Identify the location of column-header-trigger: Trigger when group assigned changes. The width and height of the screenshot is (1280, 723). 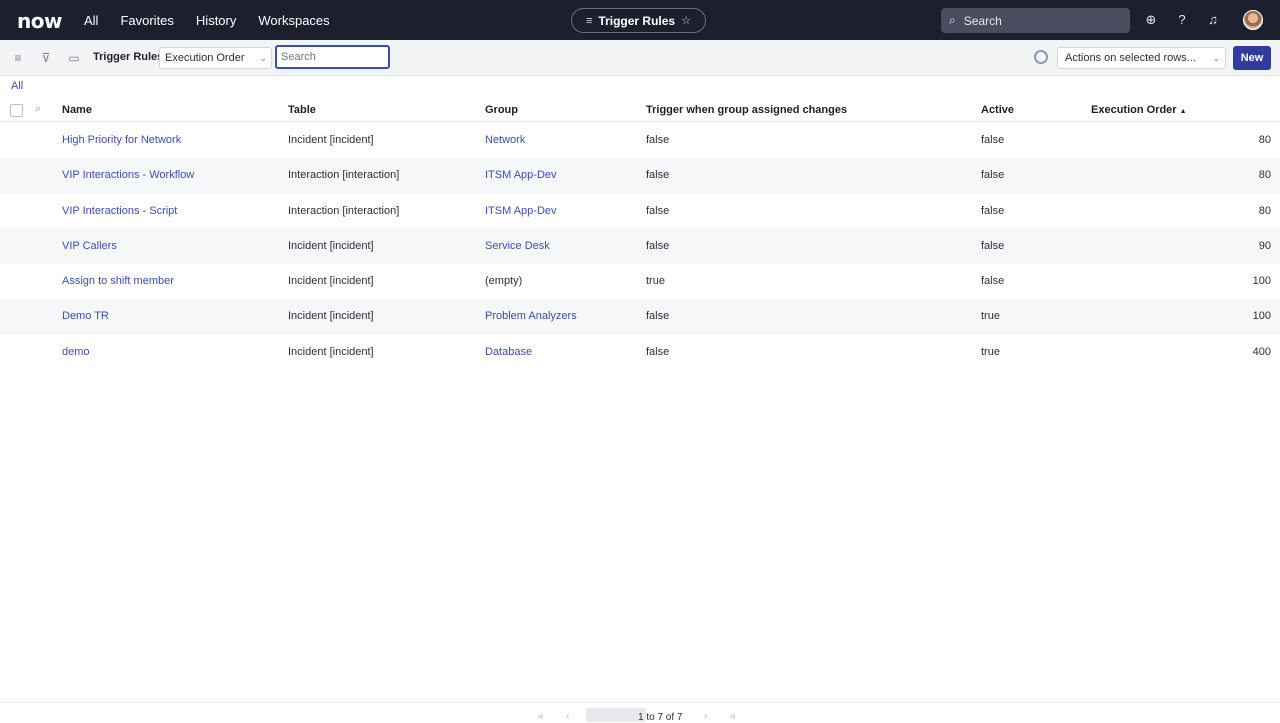
(746, 110).